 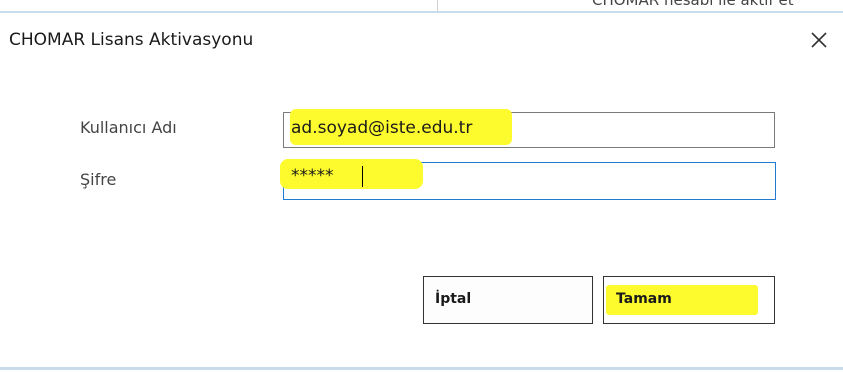 I want to click on username-value: ad.soyad@iste.edu.tr, so click(x=382, y=128).